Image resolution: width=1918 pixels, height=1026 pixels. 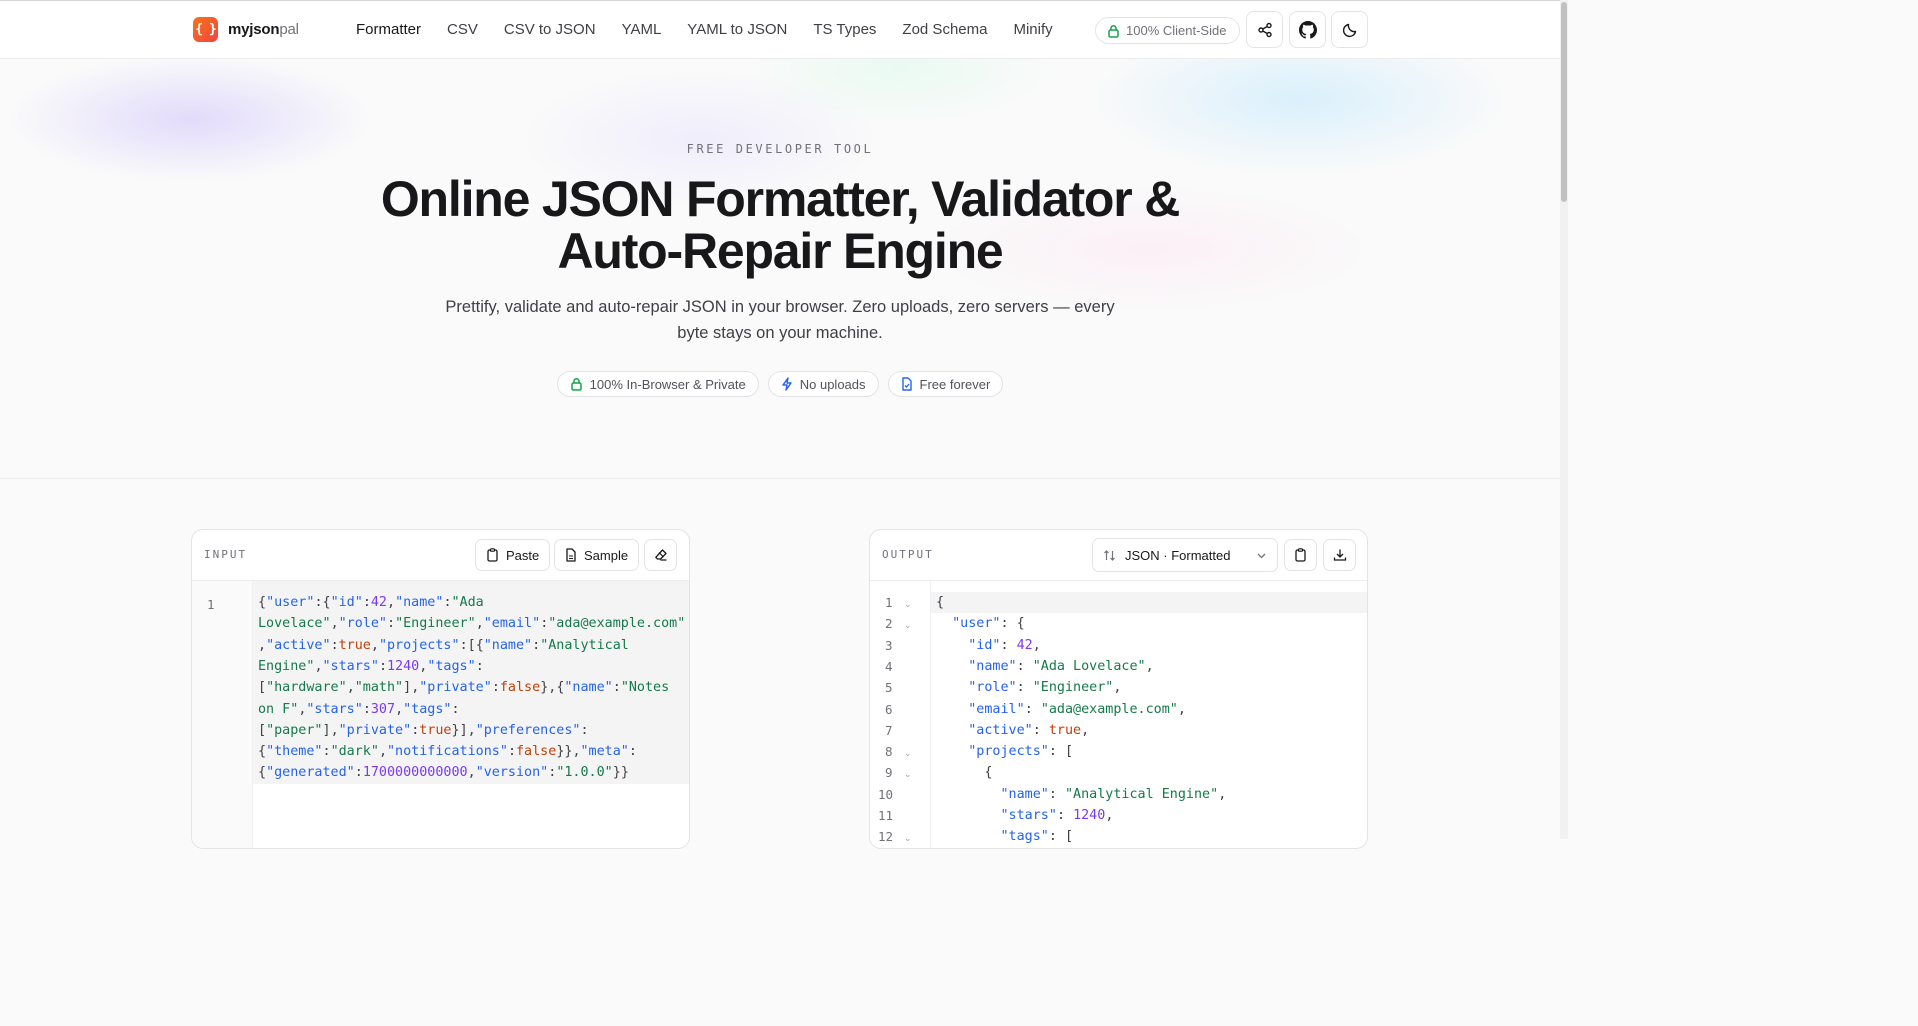 I want to click on input-line-gutter: 1, so click(x=222, y=714).